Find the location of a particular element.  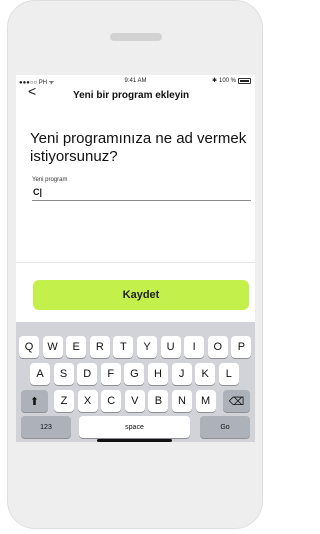

key-m: M is located at coordinates (205, 401).